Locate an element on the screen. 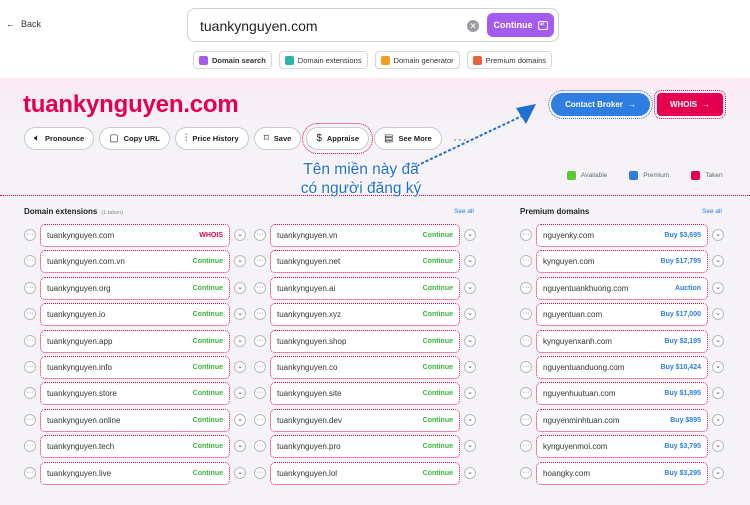 The height and width of the screenshot is (505, 750). domain-status: Buy $17,000 is located at coordinates (681, 314).